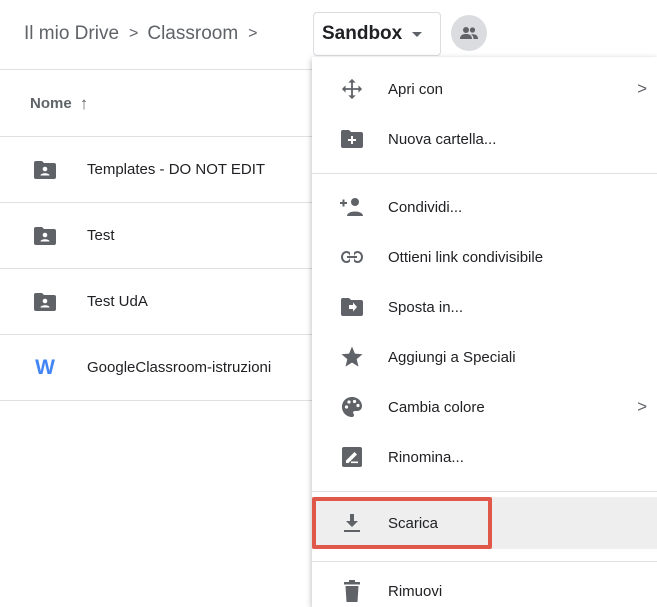 The width and height of the screenshot is (657, 607). I want to click on file-name: Test, so click(101, 235).